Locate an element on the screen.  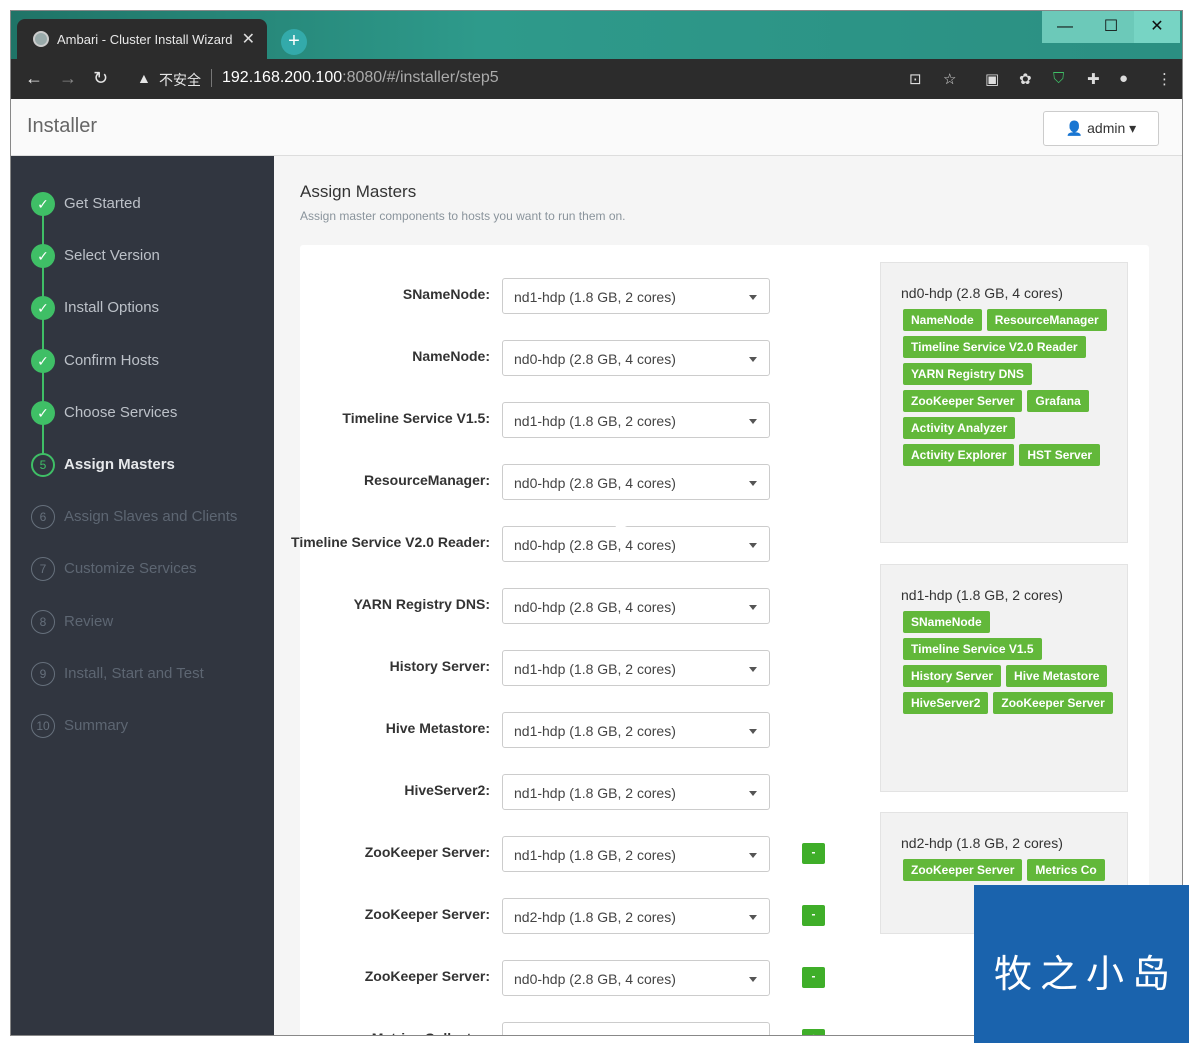
step-number-icon: 9 is located at coordinates (43, 673).